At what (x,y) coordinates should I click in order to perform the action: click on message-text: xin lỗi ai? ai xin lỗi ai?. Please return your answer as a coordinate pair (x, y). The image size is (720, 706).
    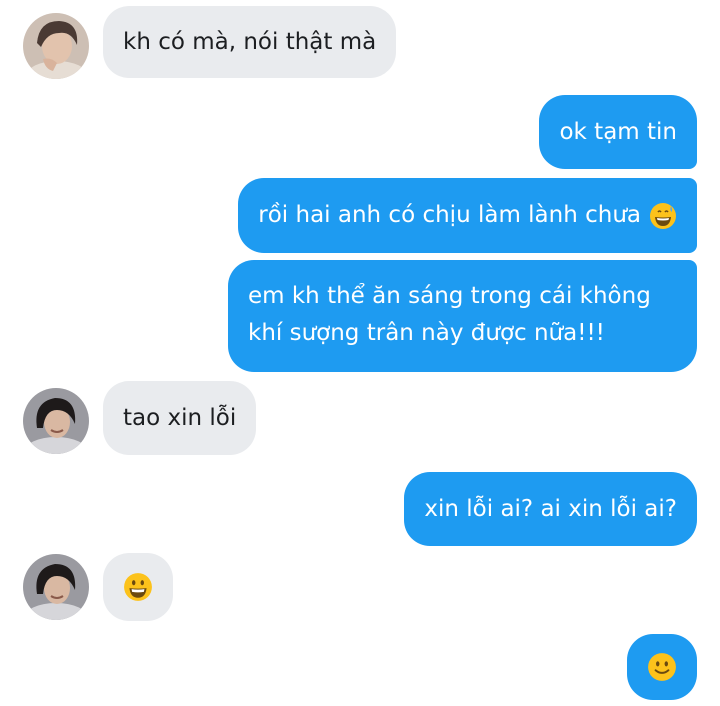
    Looking at the image, I should click on (550, 508).